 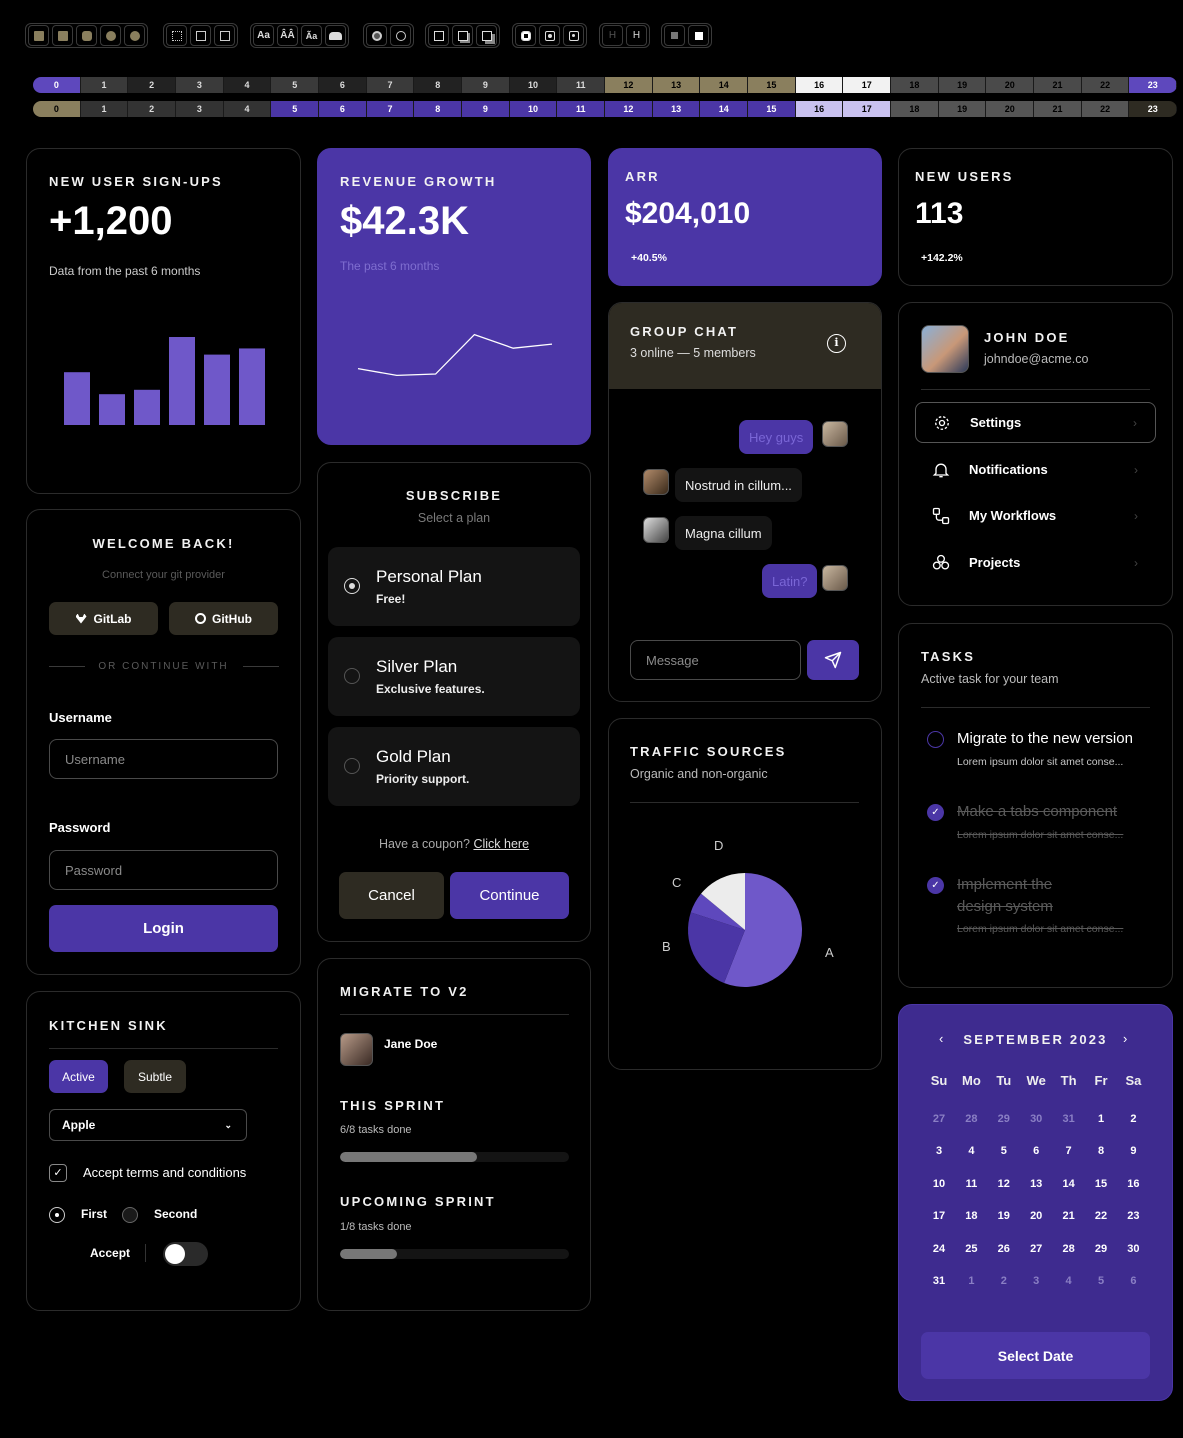 I want to click on scale-step: 1, so click(x=104, y=109).